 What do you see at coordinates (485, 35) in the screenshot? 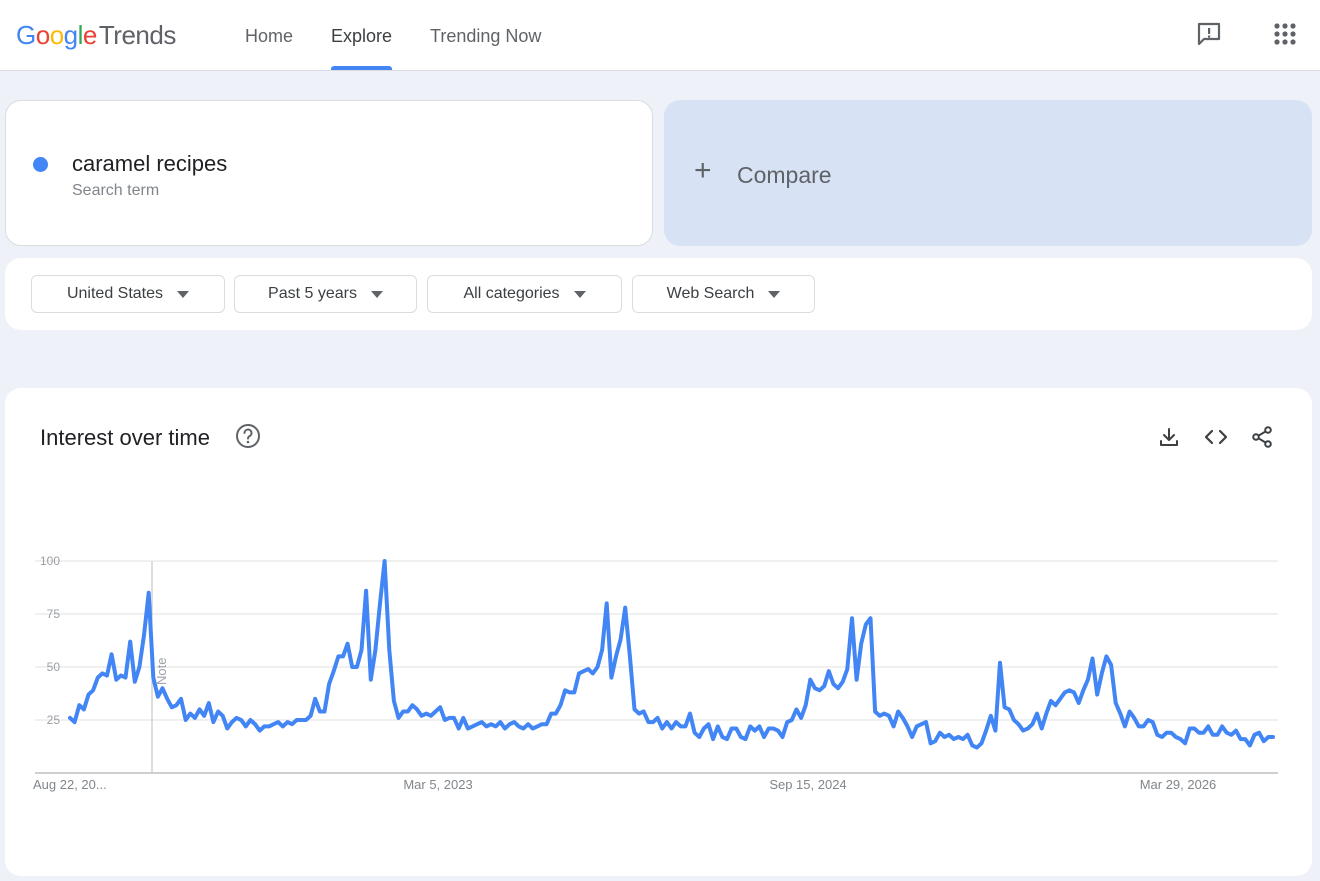
I see `nav-trending-now: Trending Now` at bounding box center [485, 35].